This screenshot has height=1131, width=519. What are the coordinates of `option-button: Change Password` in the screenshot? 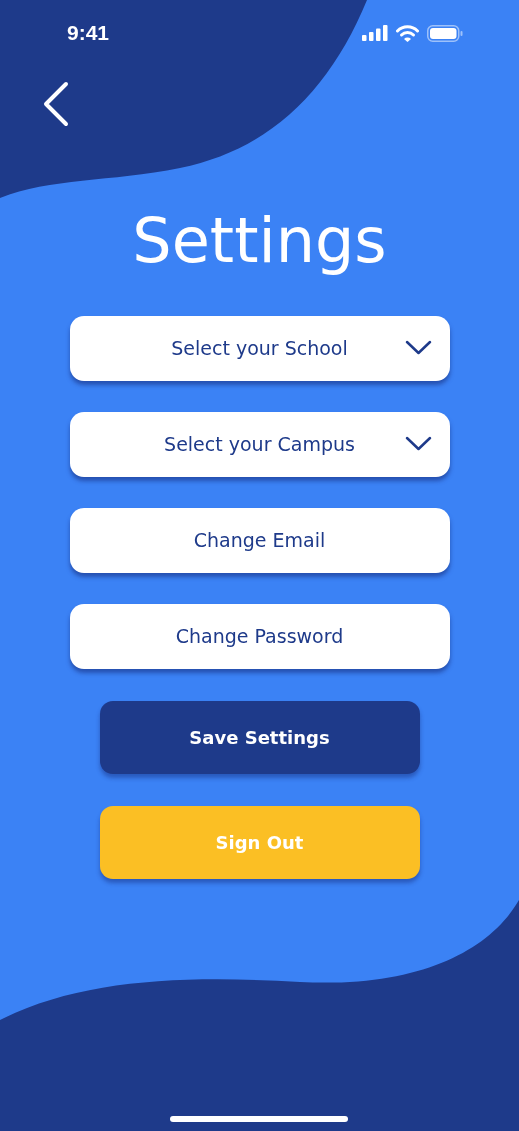 It's located at (259, 636).